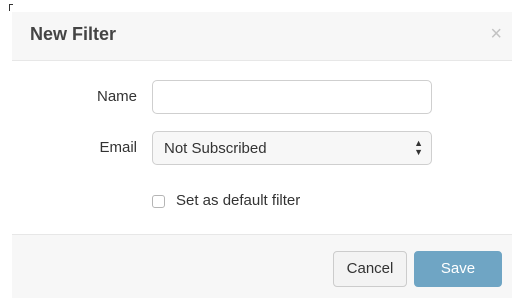  I want to click on name-label: Name, so click(116, 96).